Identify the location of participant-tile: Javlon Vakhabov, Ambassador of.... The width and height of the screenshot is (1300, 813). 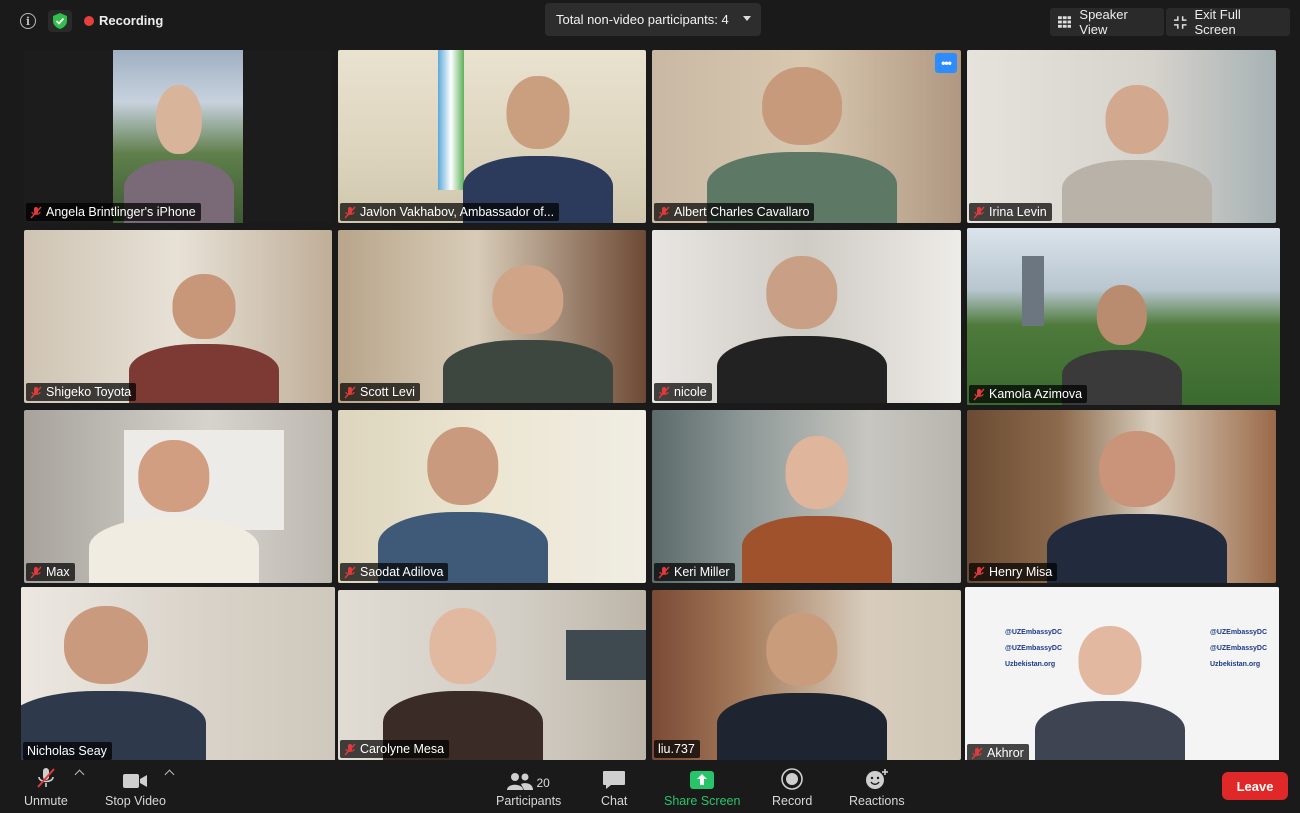
(492, 136).